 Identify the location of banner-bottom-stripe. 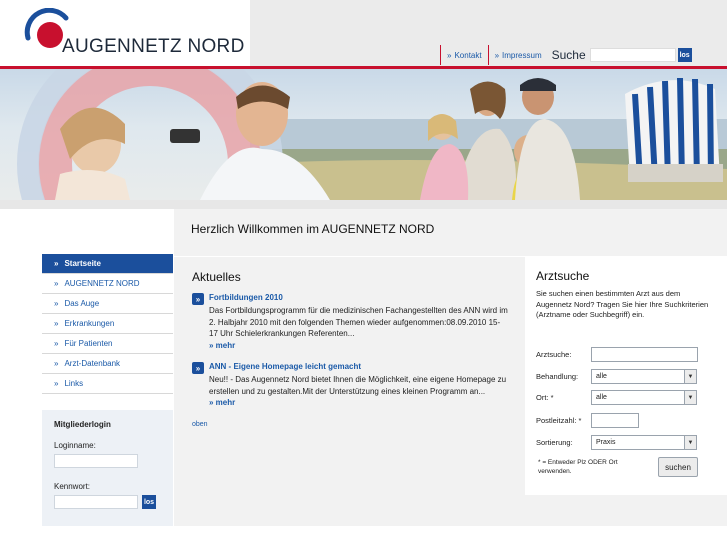
(363, 204).